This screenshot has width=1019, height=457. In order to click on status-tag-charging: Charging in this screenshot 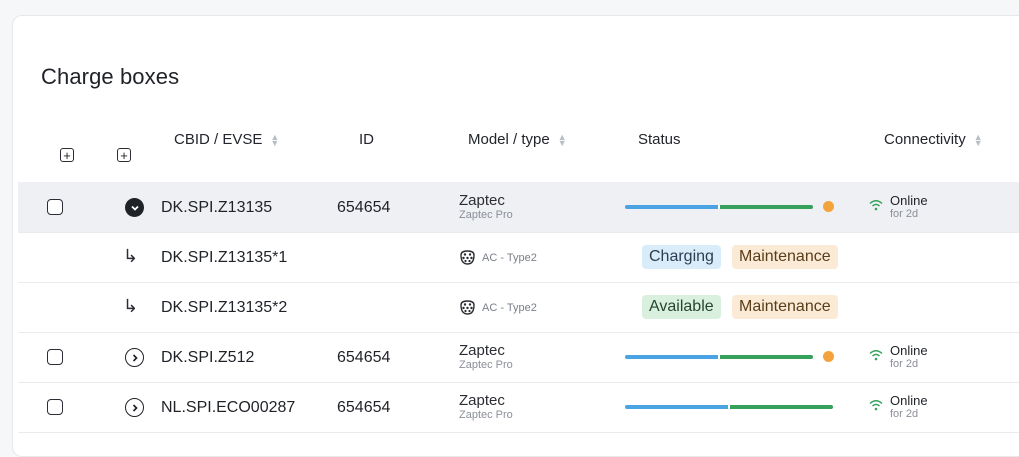, I will do `click(681, 257)`.